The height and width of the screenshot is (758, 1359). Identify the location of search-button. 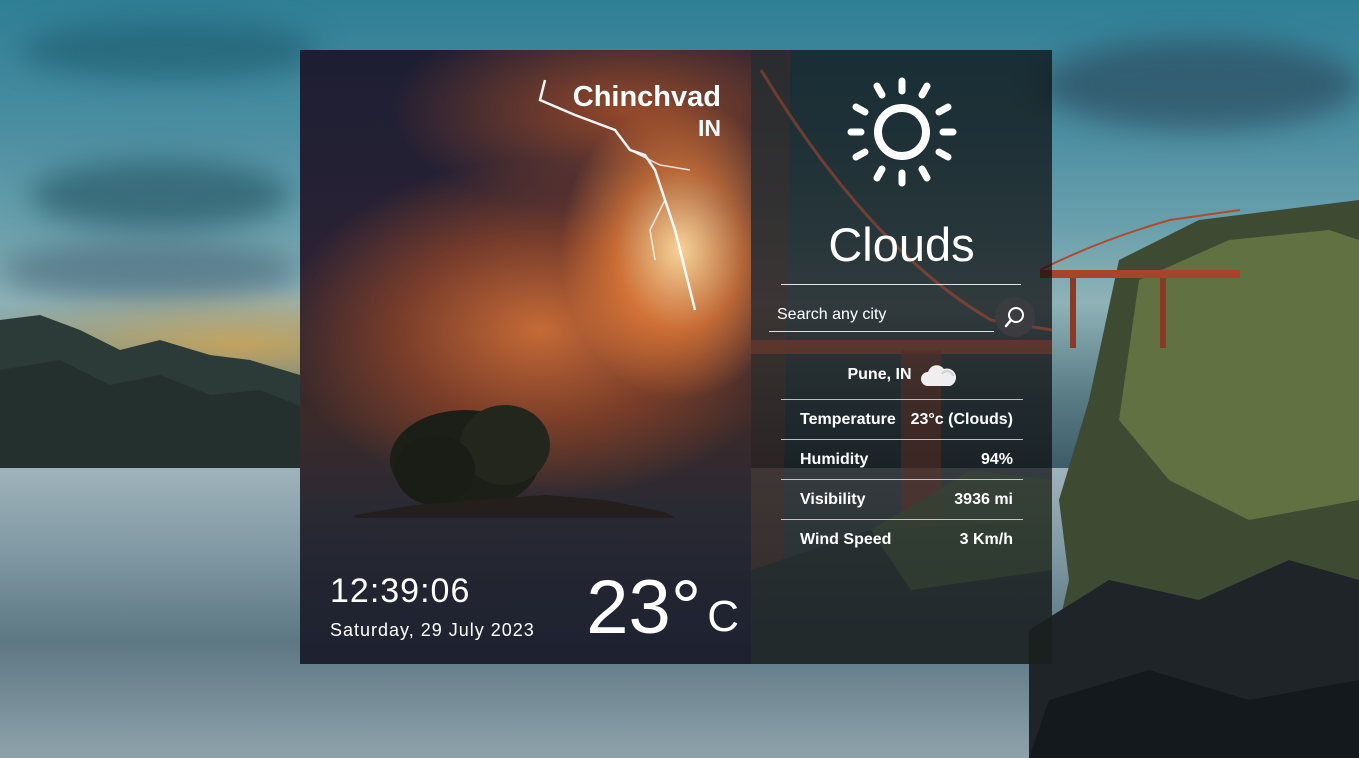
(1015, 317).